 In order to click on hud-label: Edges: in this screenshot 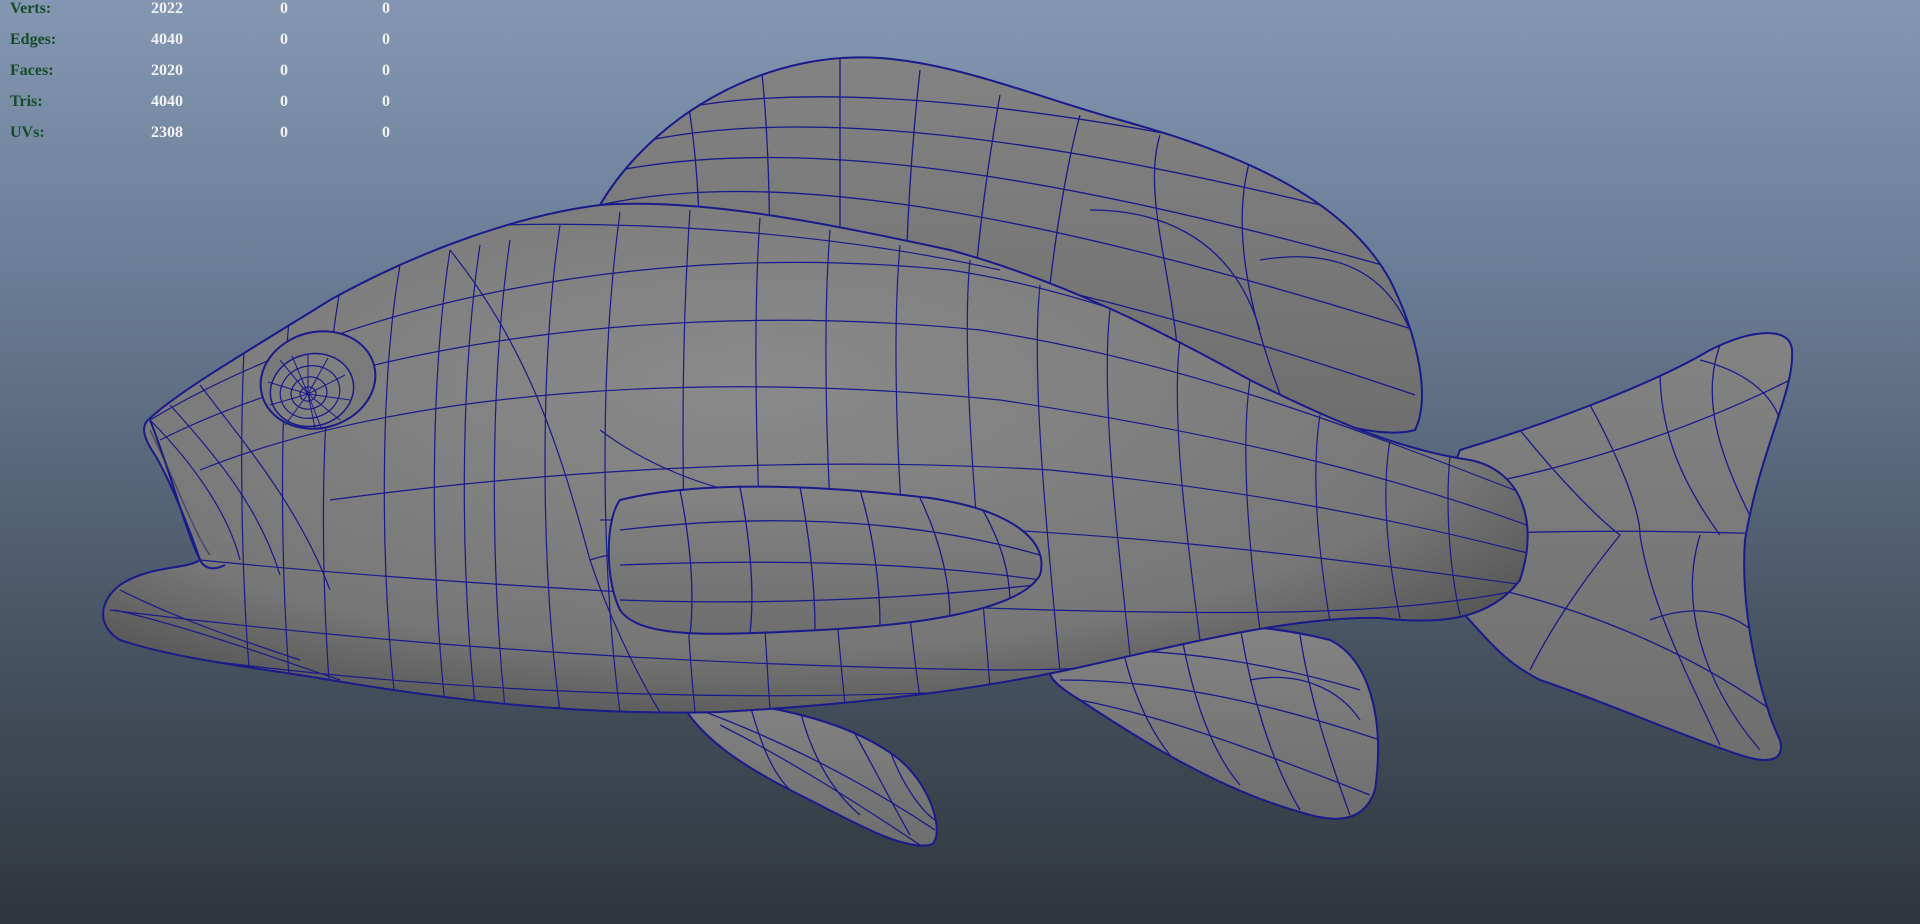, I will do `click(33, 39)`.